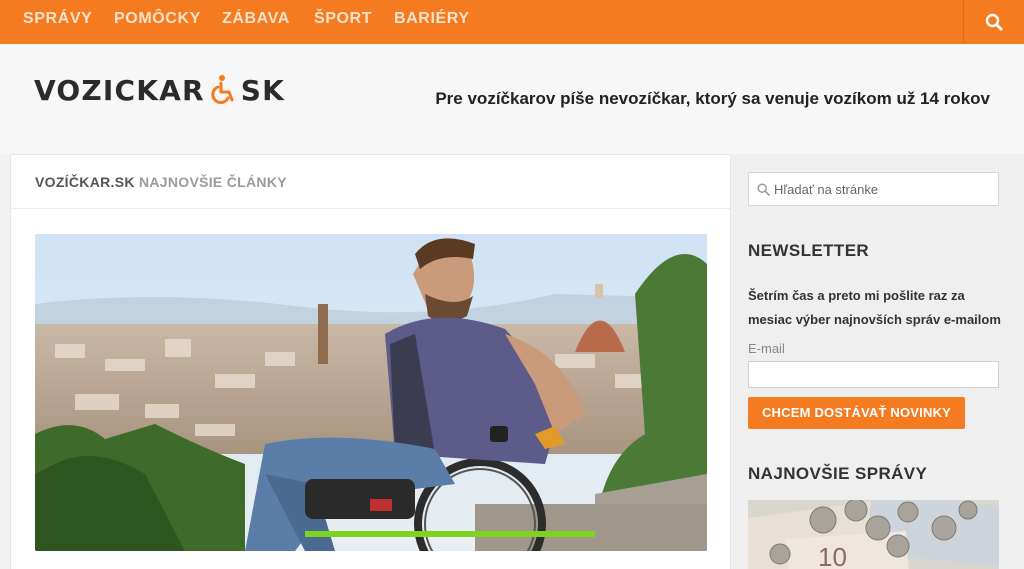 This screenshot has height=569, width=1024. Describe the element at coordinates (85, 182) in the screenshot. I see `section-heading-brand: VOZÍČKAR.SK` at that location.